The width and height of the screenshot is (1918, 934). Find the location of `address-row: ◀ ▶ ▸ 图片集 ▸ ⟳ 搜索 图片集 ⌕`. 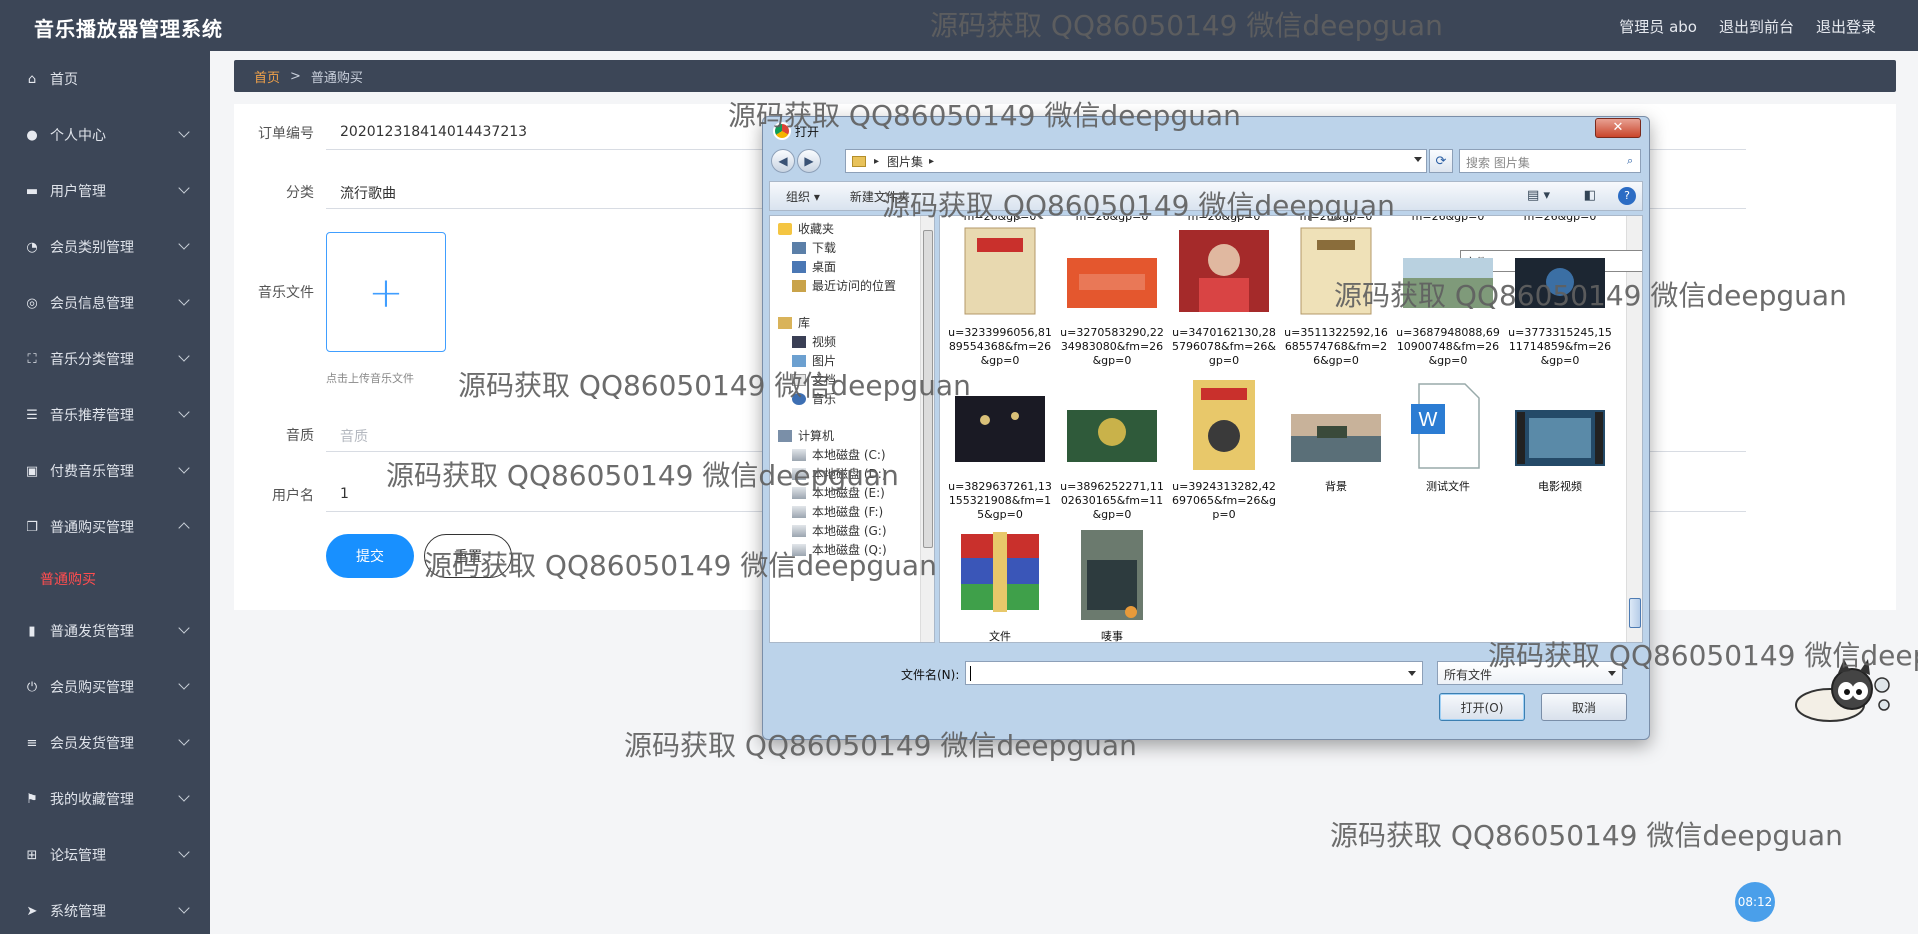

address-row: ◀ ▶ ▸ 图片集 ▸ ⟳ 搜索 图片集 ⌕ is located at coordinates (1206, 161).